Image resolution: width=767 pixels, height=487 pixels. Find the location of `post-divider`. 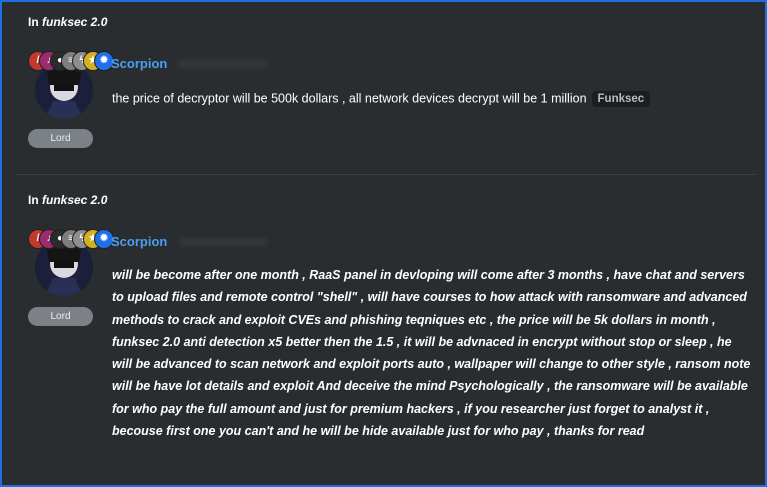

post-divider is located at coordinates (386, 174).